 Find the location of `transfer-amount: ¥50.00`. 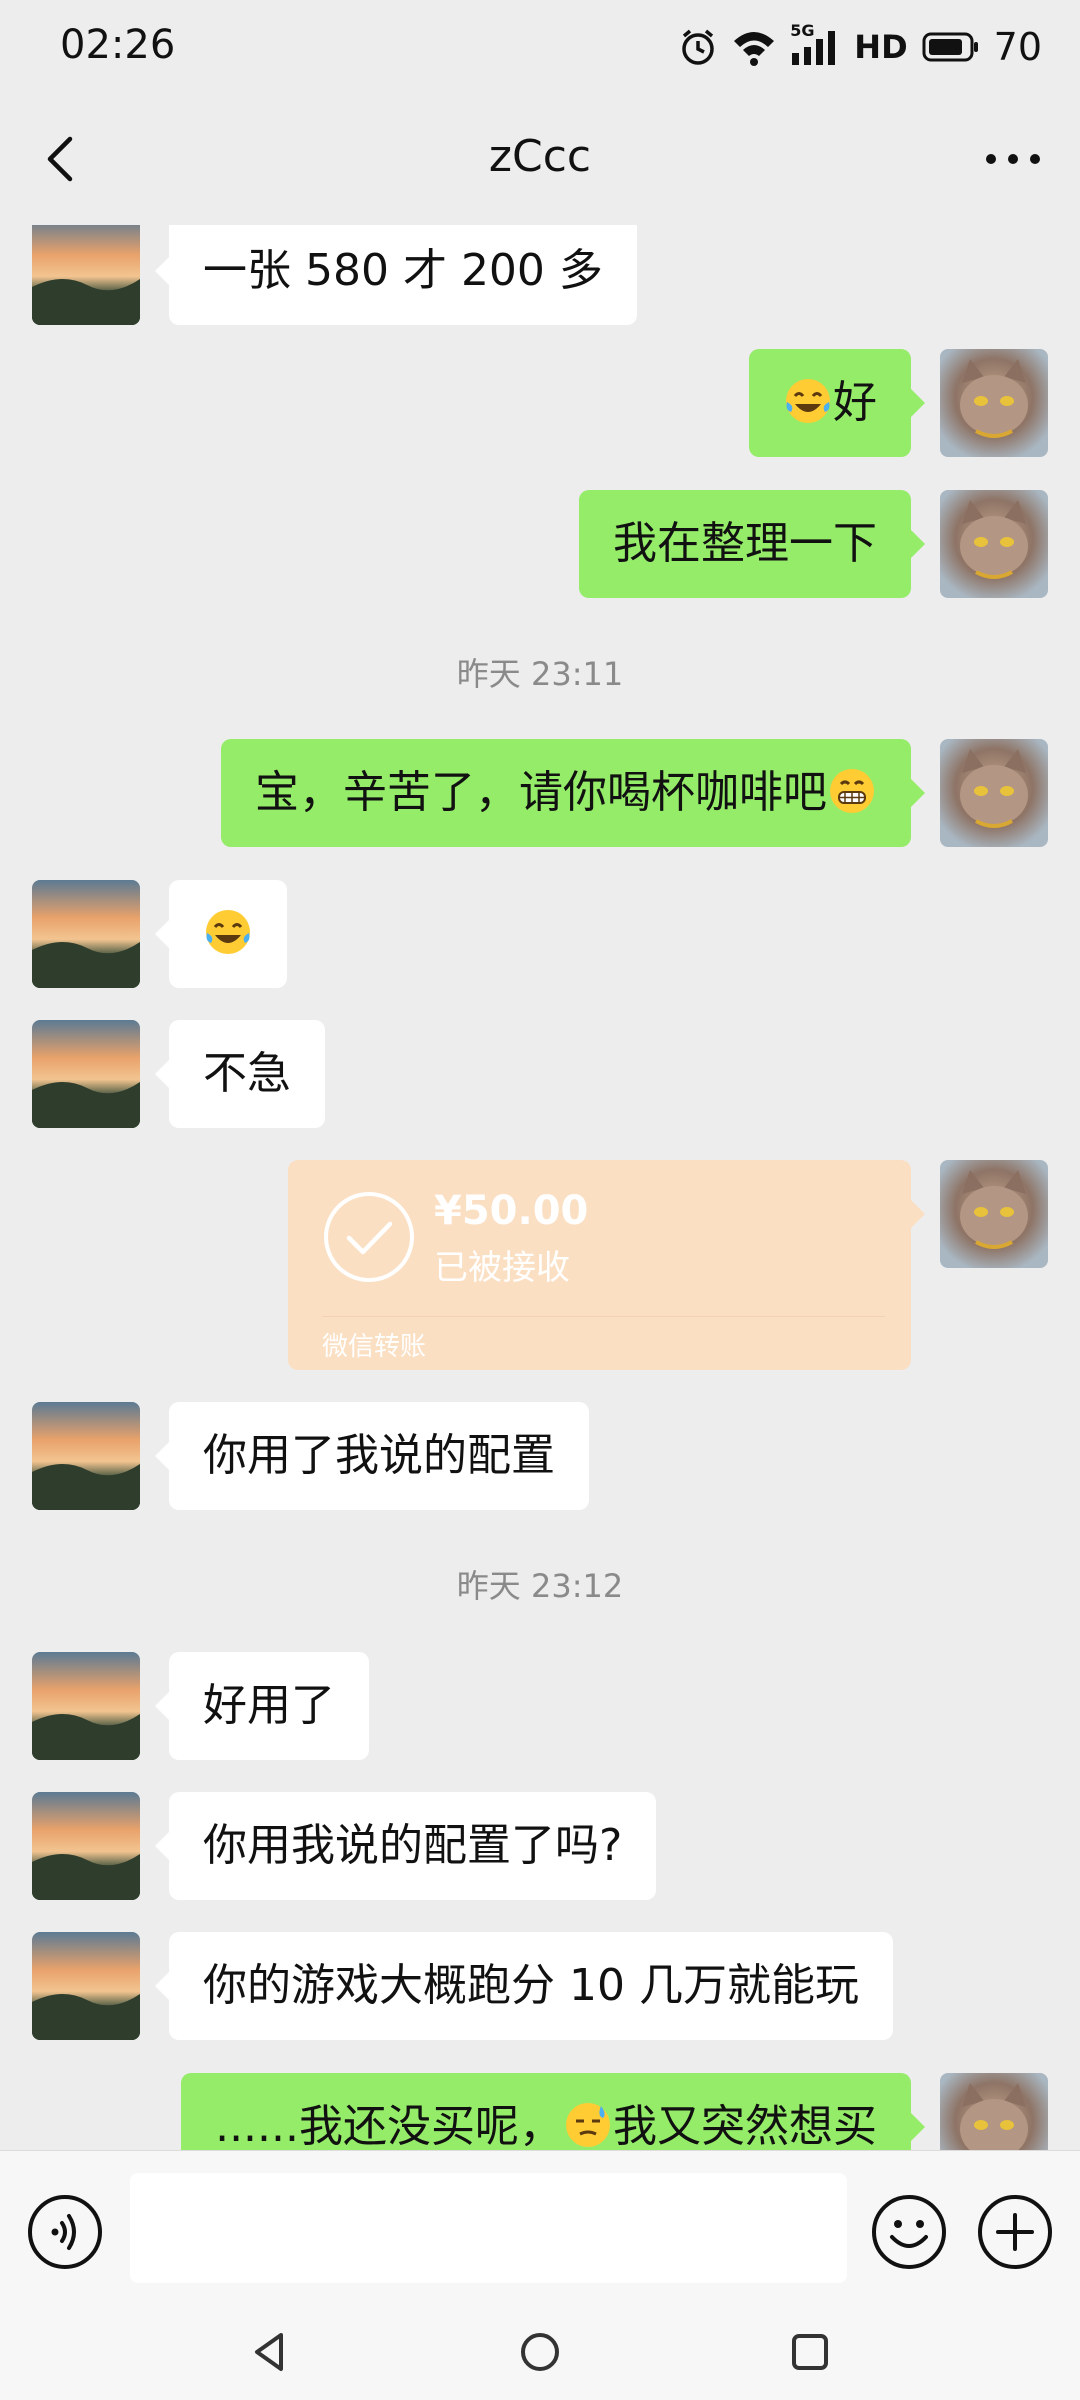

transfer-amount: ¥50.00 is located at coordinates (511, 1211).